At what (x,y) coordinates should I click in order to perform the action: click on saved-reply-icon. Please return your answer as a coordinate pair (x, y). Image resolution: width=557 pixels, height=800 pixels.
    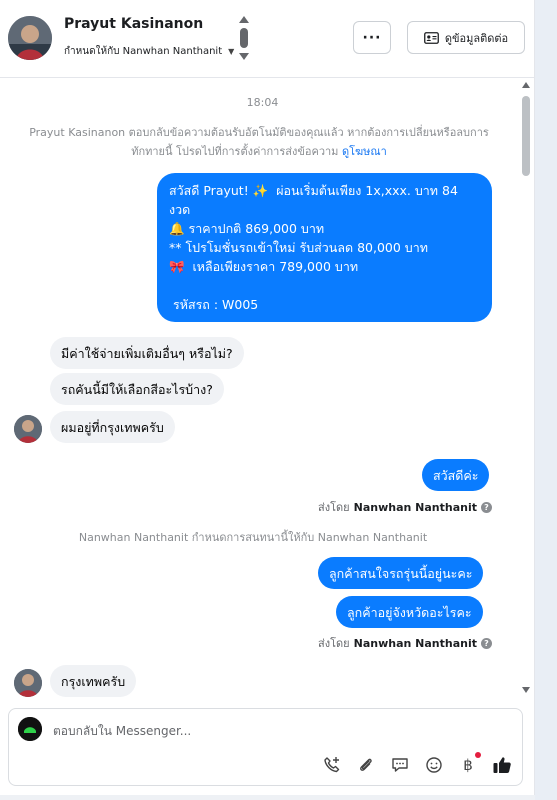
    Looking at the image, I should click on (400, 765).